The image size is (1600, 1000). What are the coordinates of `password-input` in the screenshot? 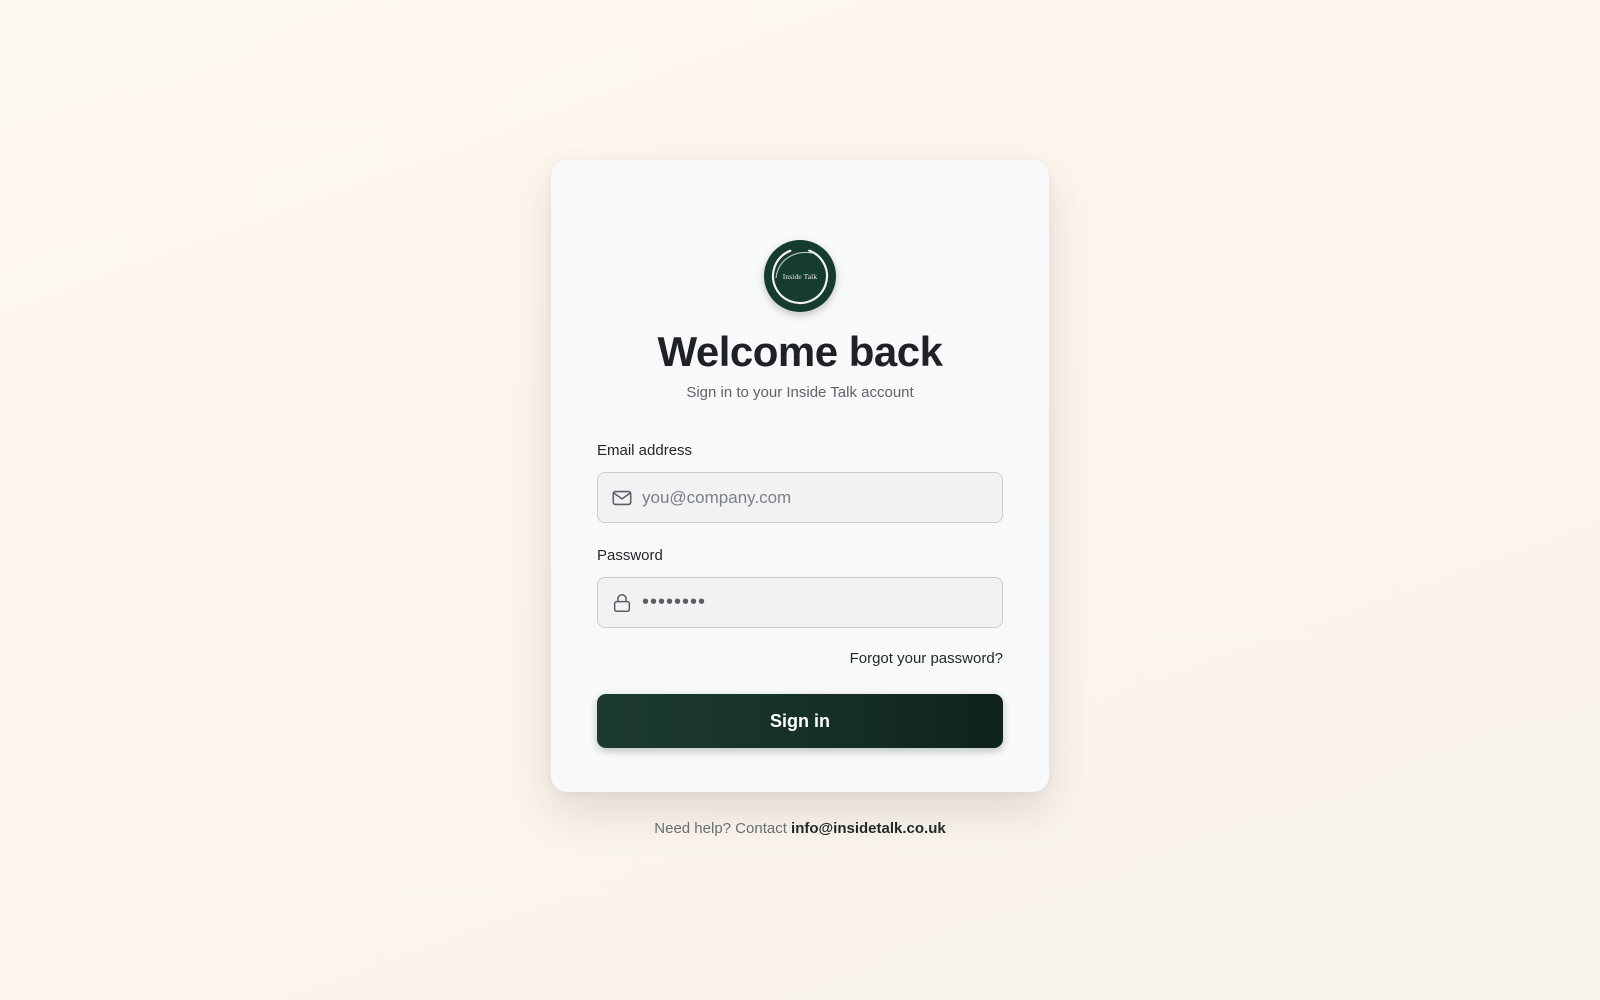 It's located at (817, 602).